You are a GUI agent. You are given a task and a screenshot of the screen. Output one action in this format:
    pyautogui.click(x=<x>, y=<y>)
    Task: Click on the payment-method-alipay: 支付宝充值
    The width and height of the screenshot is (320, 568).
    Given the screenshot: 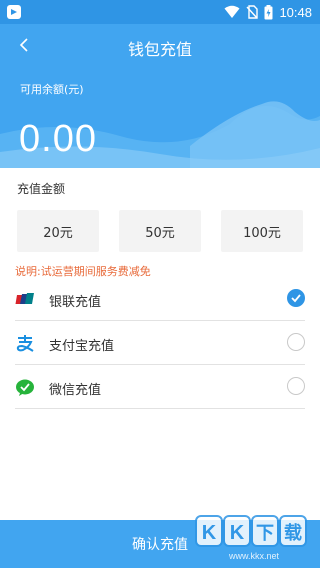 What is the action you would take?
    pyautogui.click(x=160, y=343)
    